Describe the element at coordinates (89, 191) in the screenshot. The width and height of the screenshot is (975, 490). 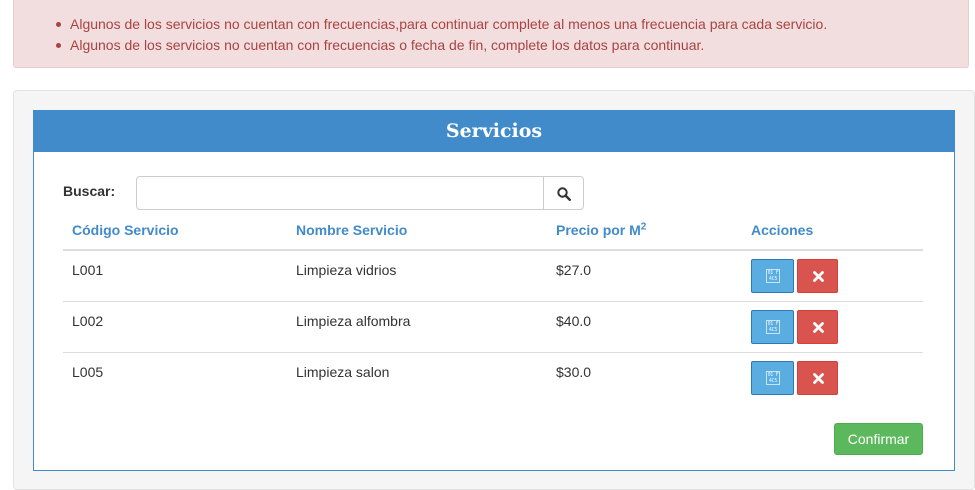
I see `search-label: Buscar:` at that location.